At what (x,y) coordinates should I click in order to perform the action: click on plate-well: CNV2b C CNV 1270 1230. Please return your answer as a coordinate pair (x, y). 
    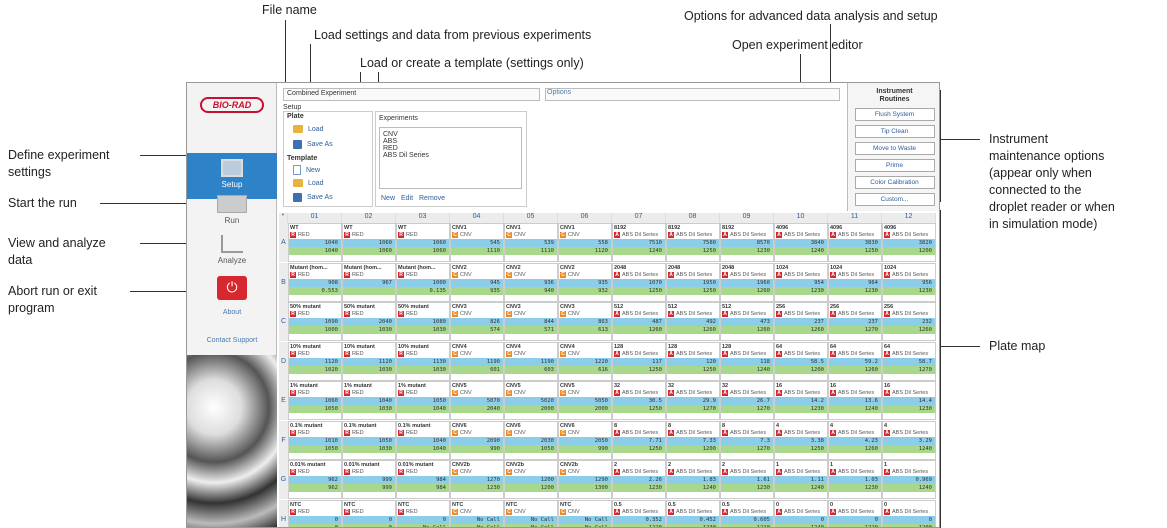
    Looking at the image, I should click on (477, 479).